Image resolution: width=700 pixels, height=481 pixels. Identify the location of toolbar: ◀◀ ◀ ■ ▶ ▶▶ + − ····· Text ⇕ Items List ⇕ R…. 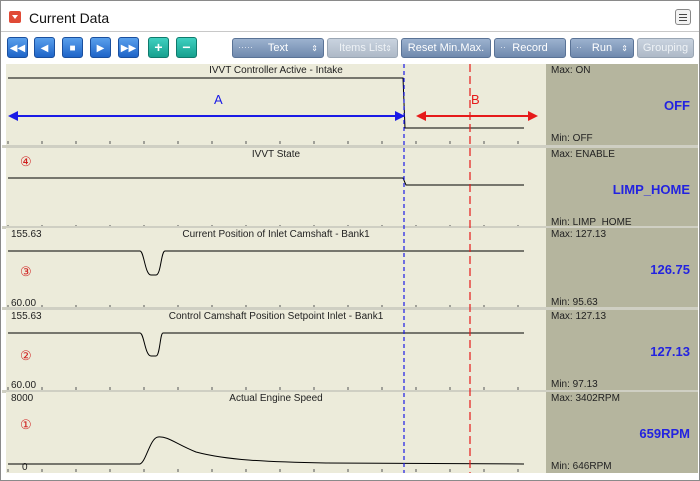
(350, 48).